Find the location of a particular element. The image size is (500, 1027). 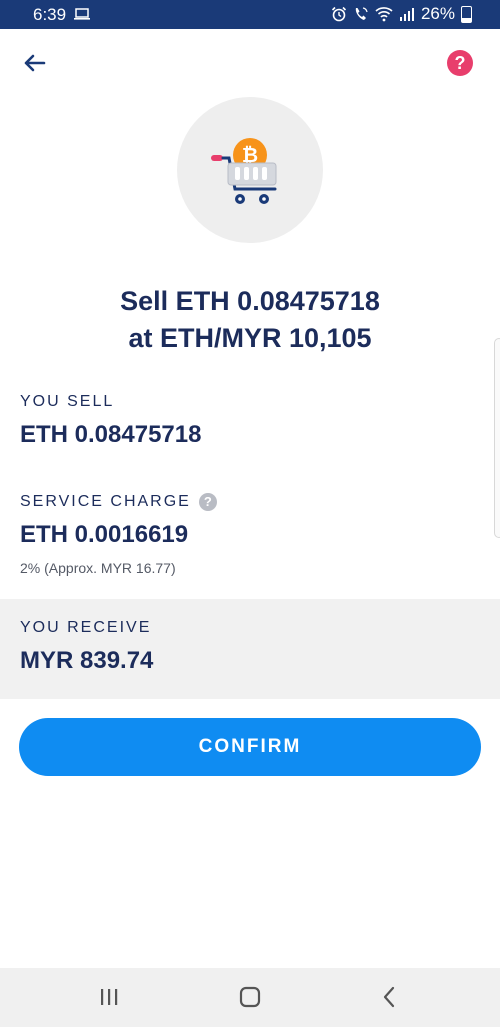

question-icon: ? is located at coordinates (460, 63).